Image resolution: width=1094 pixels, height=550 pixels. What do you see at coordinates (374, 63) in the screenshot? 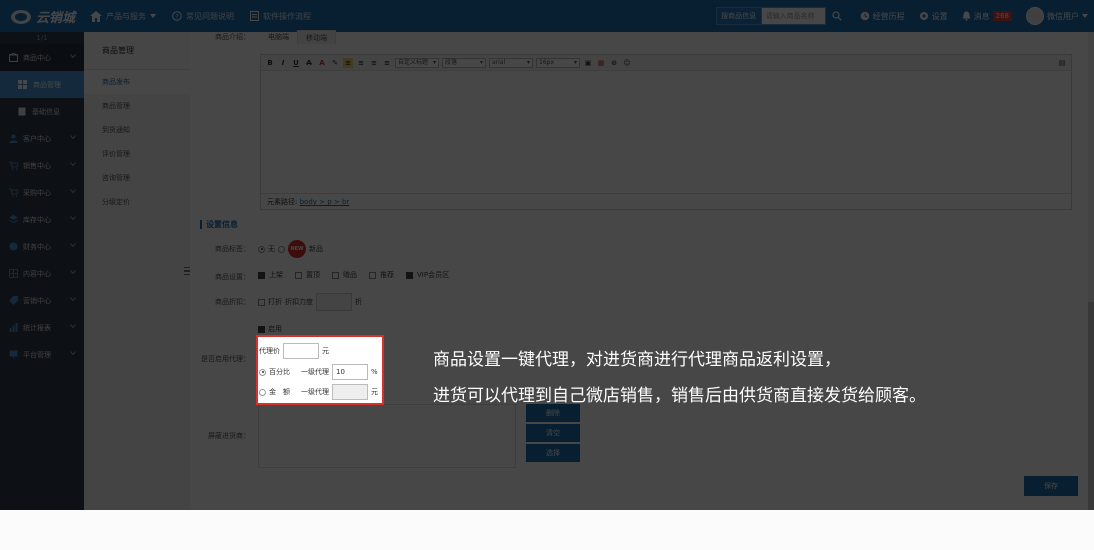
I see `align-right-icon: ≡` at bounding box center [374, 63].